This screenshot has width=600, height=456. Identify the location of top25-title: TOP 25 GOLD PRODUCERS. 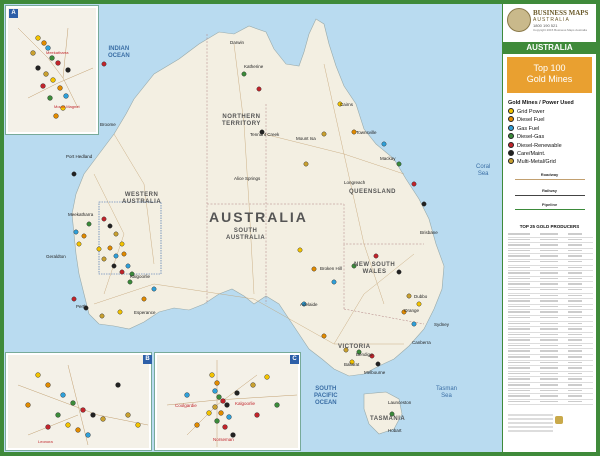
(549, 226).